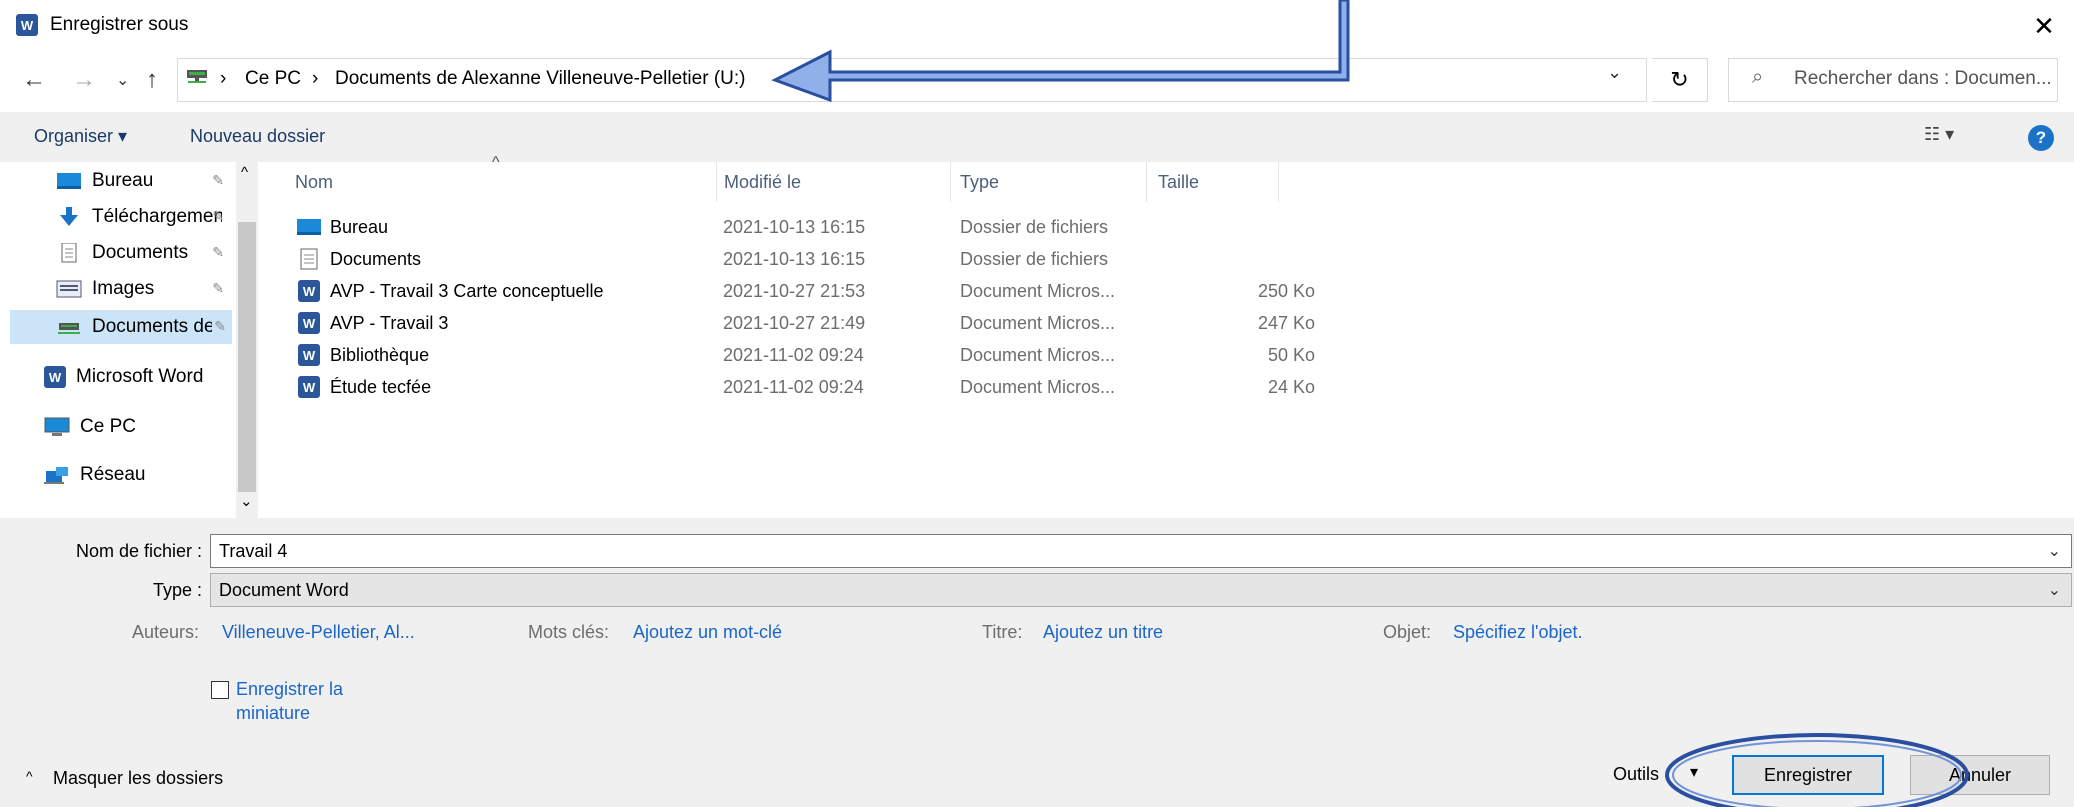  What do you see at coordinates (247, 357) in the screenshot?
I see `navigation-scrollbar-thumb` at bounding box center [247, 357].